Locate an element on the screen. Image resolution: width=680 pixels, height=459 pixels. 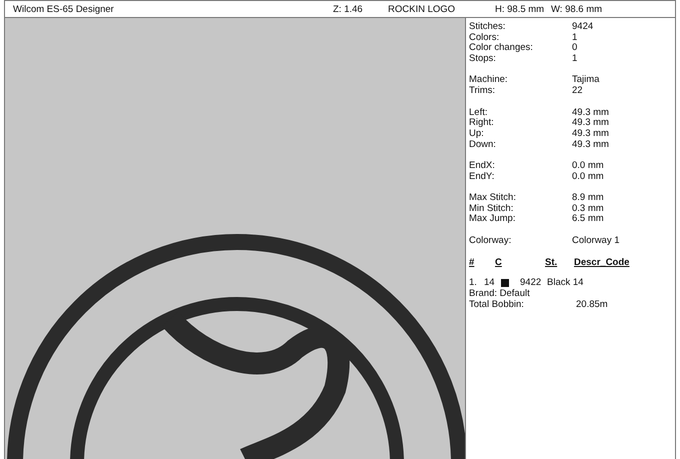
stat-value: 0 is located at coordinates (575, 48).